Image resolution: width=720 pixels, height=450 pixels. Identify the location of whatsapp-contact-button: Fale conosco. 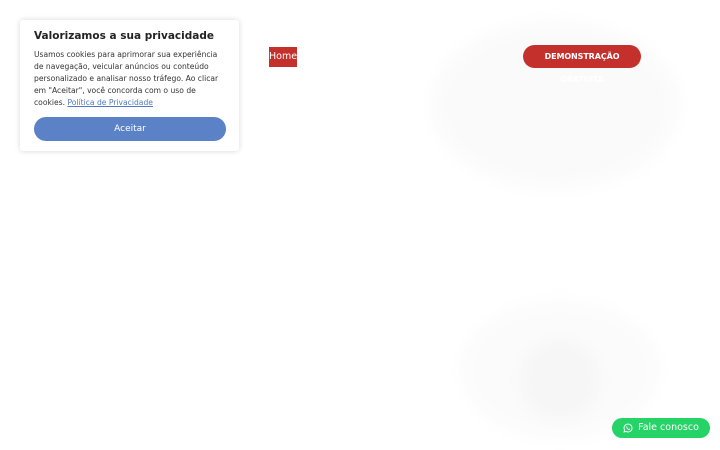
(661, 428).